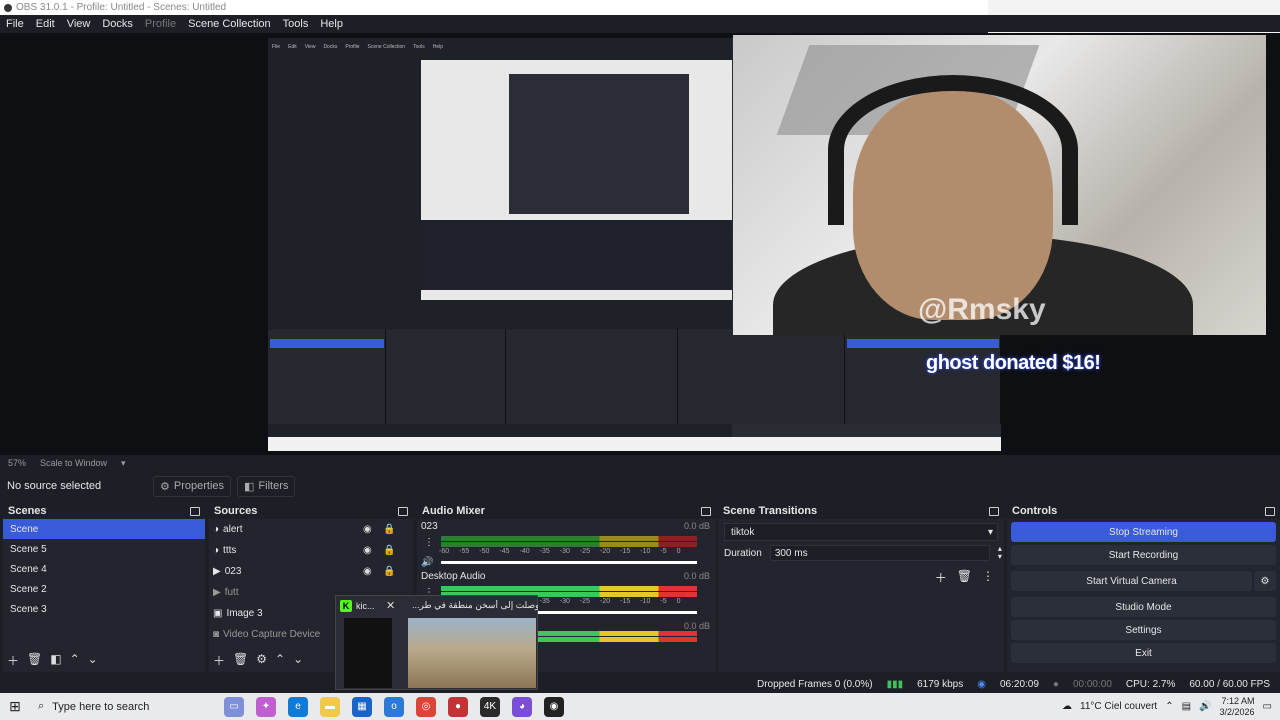 Image resolution: width=1280 pixels, height=720 pixels. What do you see at coordinates (569, 538) in the screenshot?
I see `volume-meter` at bounding box center [569, 538].